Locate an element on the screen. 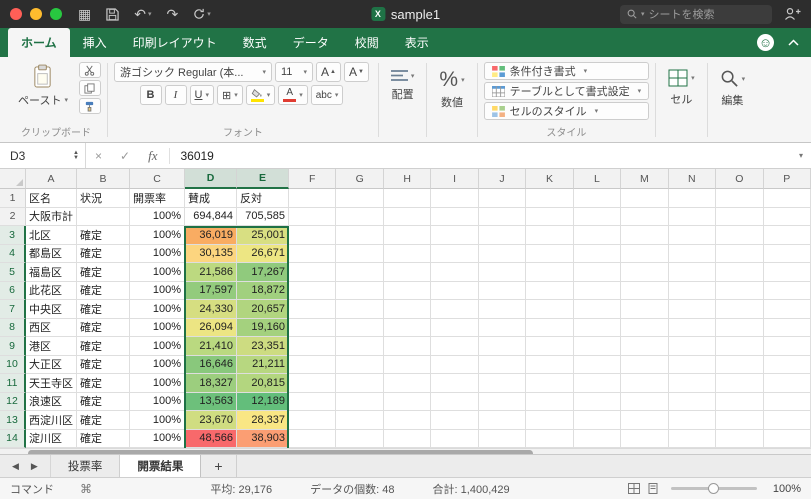 The image size is (811, 499). cell-D13: 23,670 is located at coordinates (211, 420).